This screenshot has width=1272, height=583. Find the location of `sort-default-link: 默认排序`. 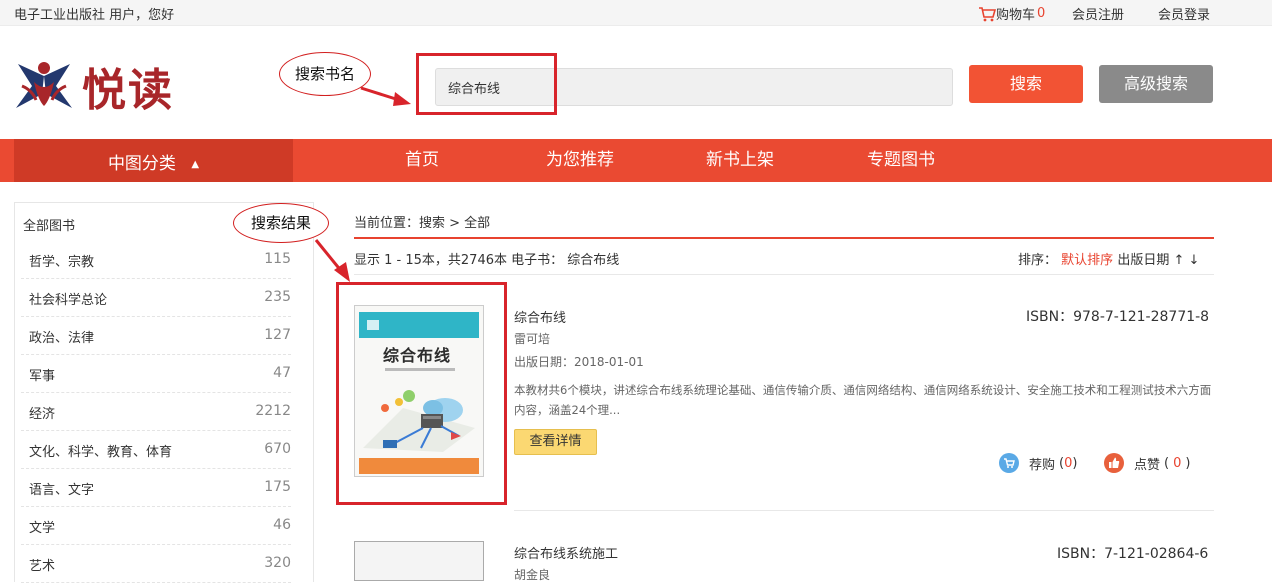

sort-default-link: 默认排序 is located at coordinates (1087, 260).